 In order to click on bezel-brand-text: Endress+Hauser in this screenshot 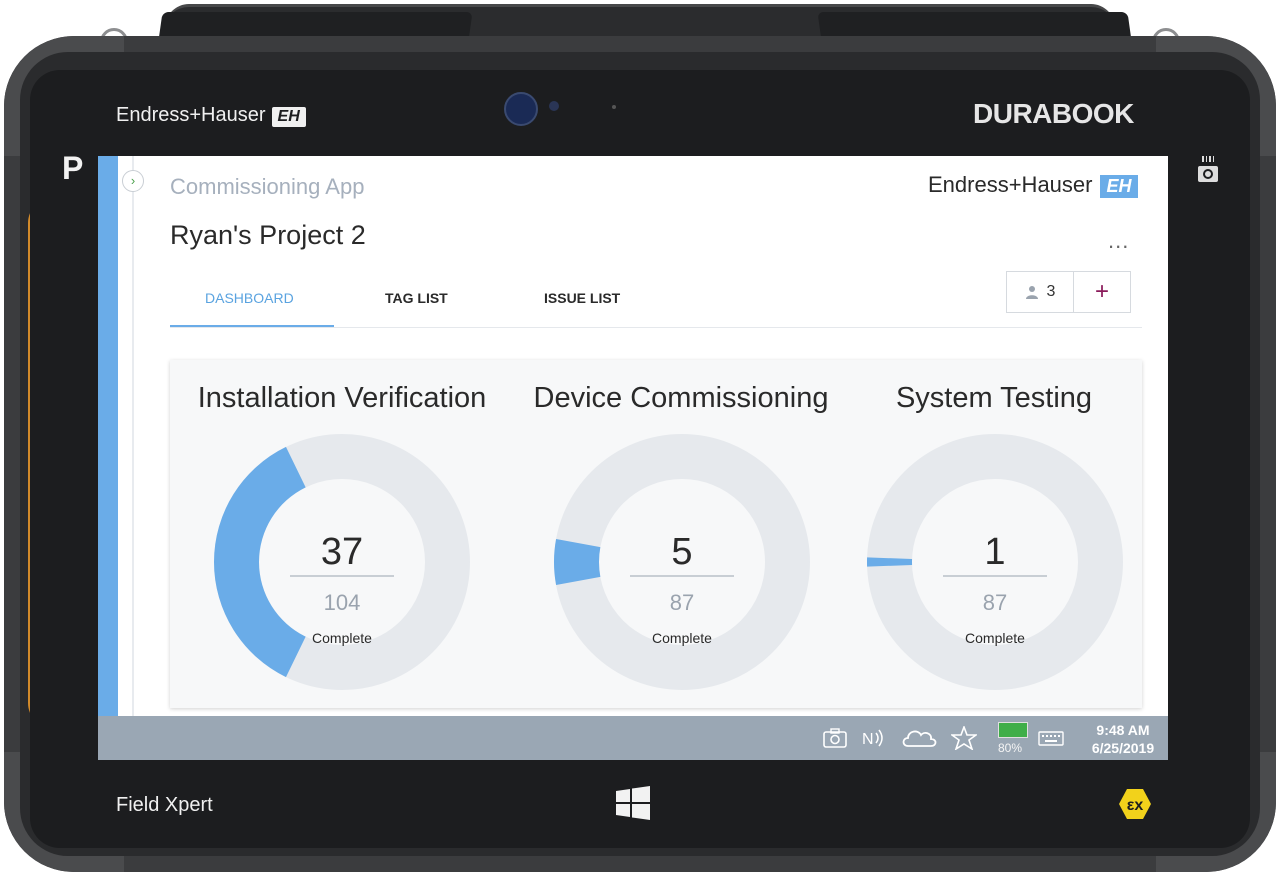, I will do `click(191, 115)`.